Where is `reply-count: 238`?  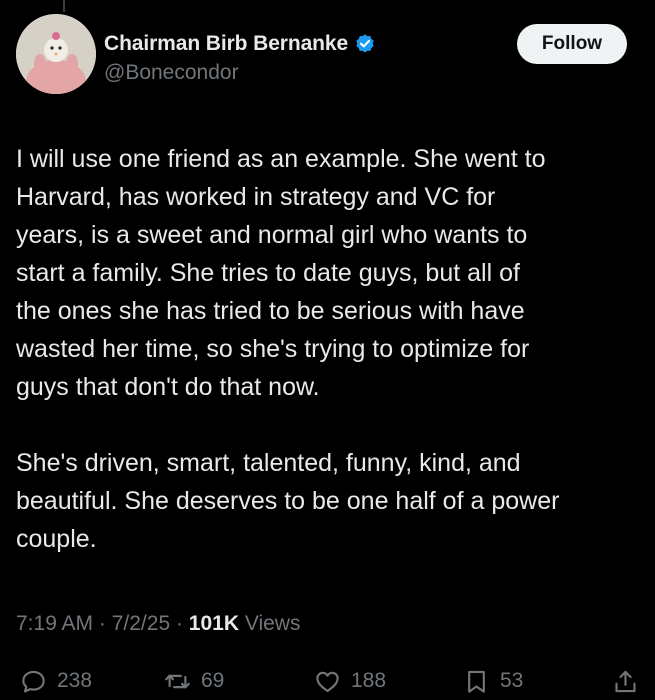 reply-count: 238 is located at coordinates (75, 680).